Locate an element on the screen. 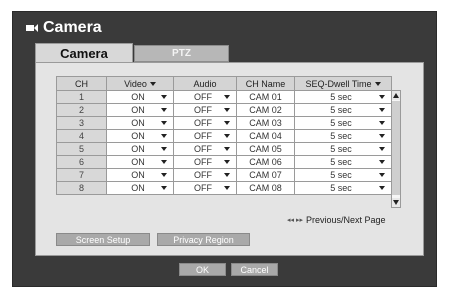  prev-next-icon: ◂◂ ▸▸ is located at coordinates (295, 220).